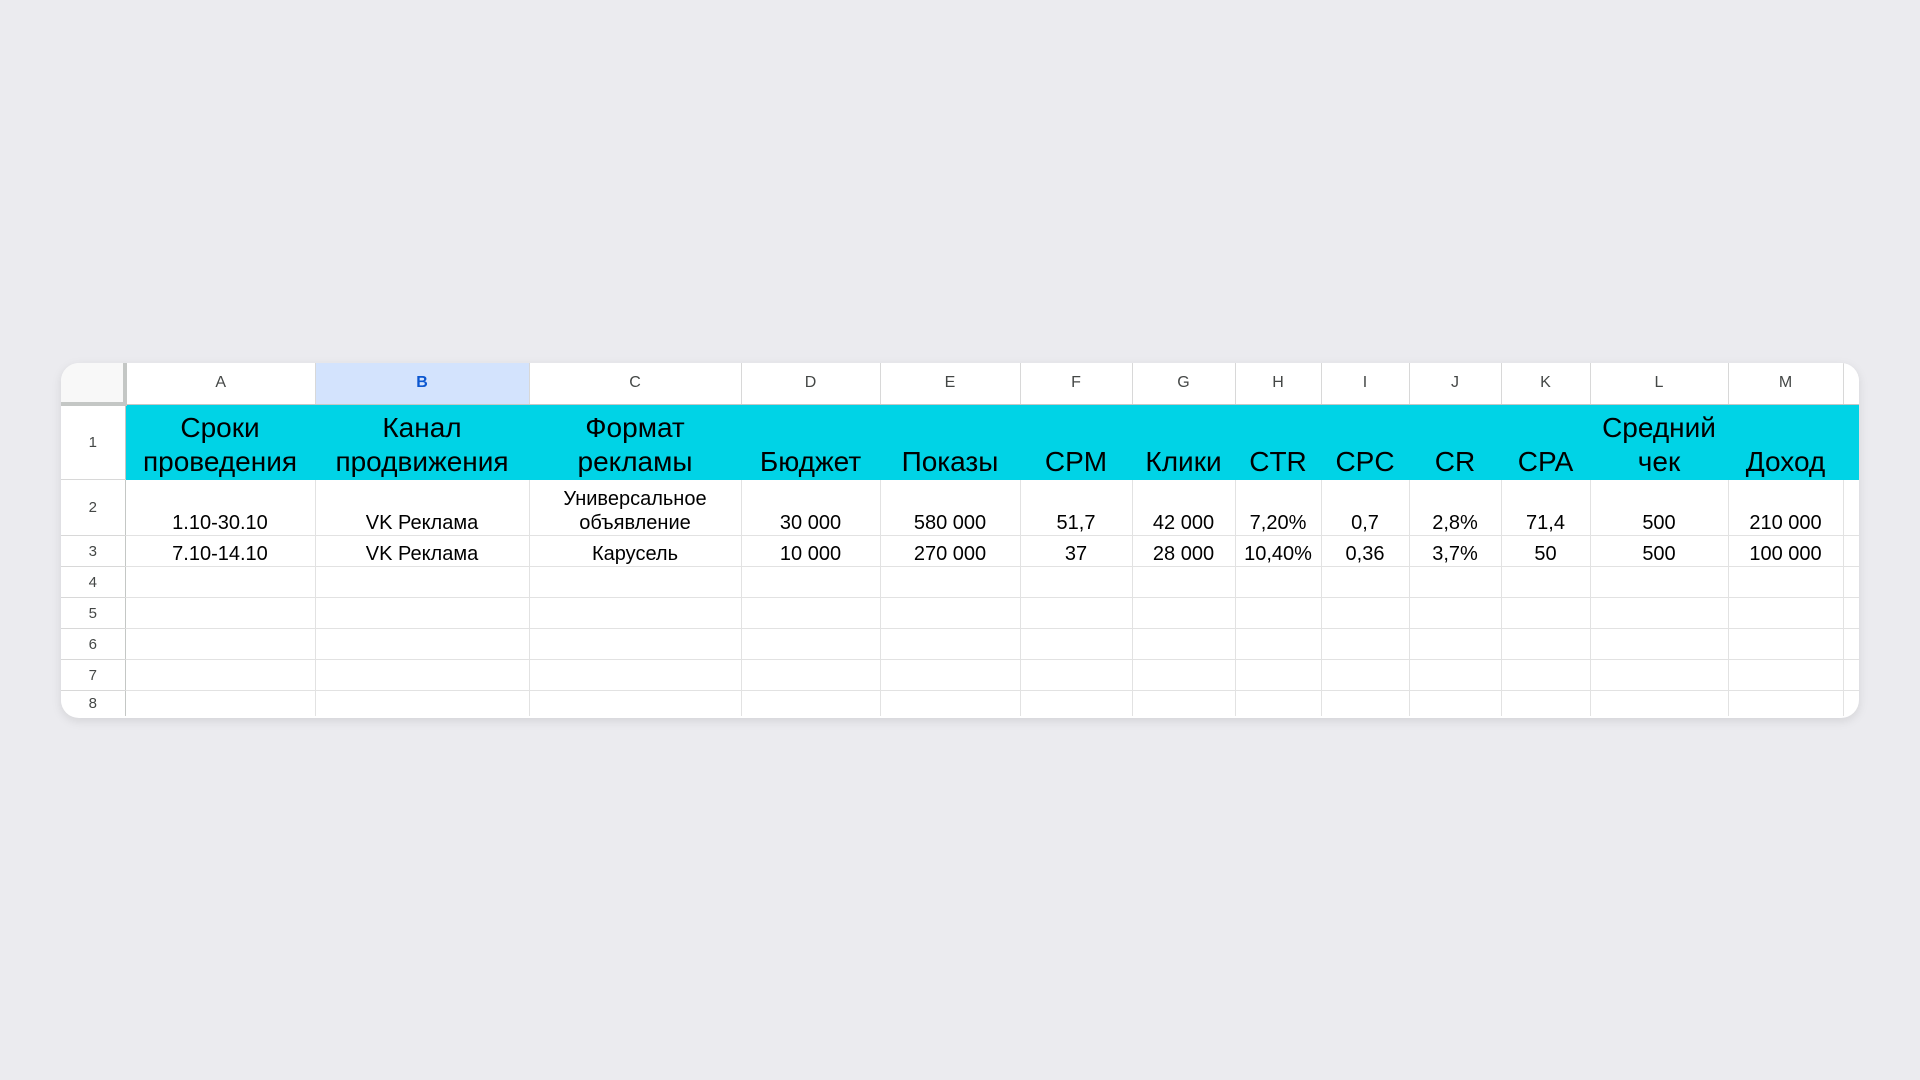 The image size is (1920, 1080). Describe the element at coordinates (811, 442) in the screenshot. I see `cell-d1: Бюджет` at that location.